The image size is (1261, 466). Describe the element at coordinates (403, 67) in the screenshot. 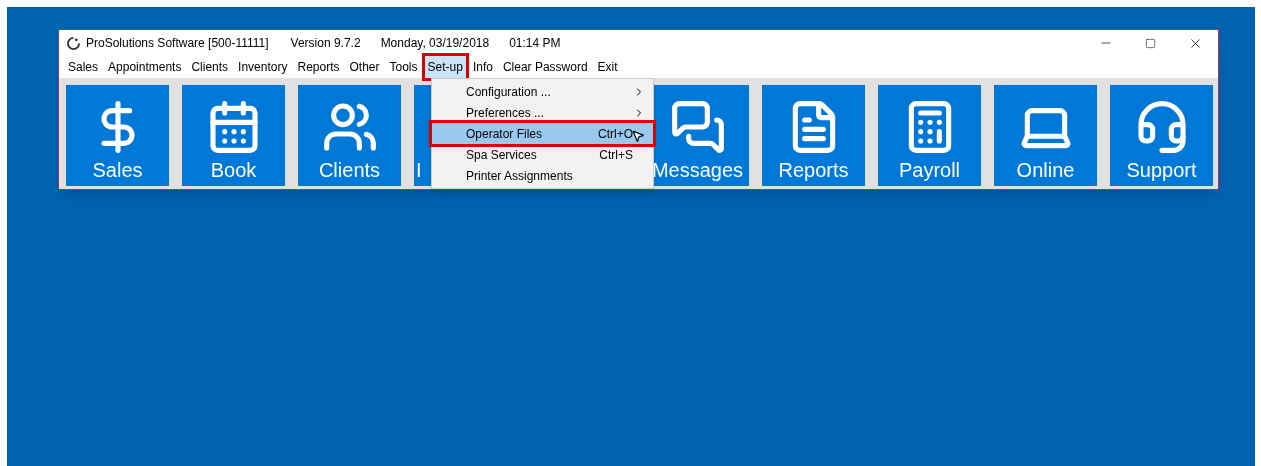

I see `menu-item: Tools` at that location.